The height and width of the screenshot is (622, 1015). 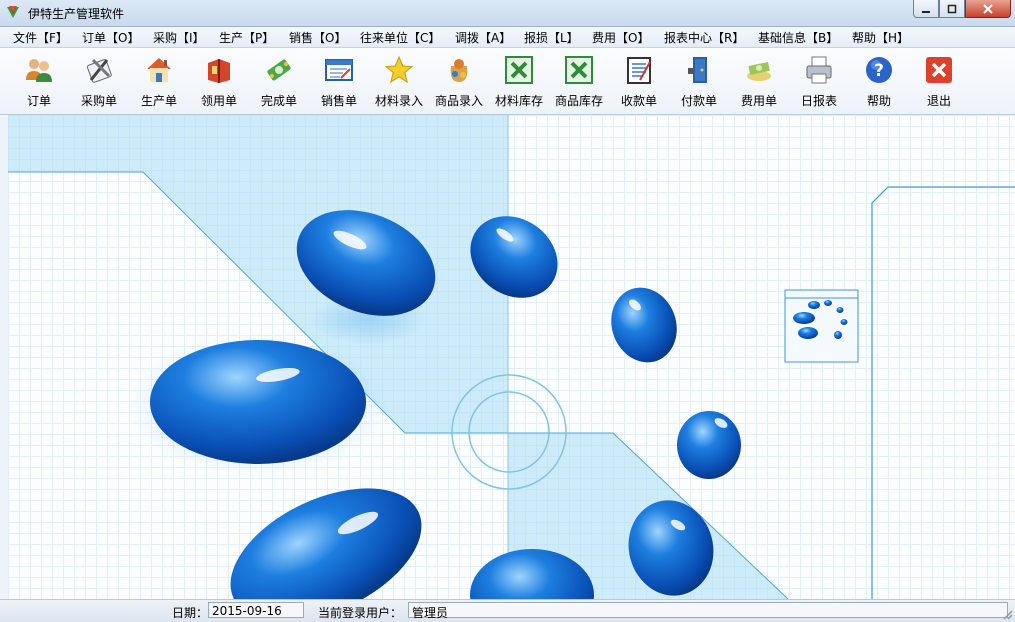 What do you see at coordinates (76, 14) in the screenshot?
I see `window-title: 伊特生产管理软件` at bounding box center [76, 14].